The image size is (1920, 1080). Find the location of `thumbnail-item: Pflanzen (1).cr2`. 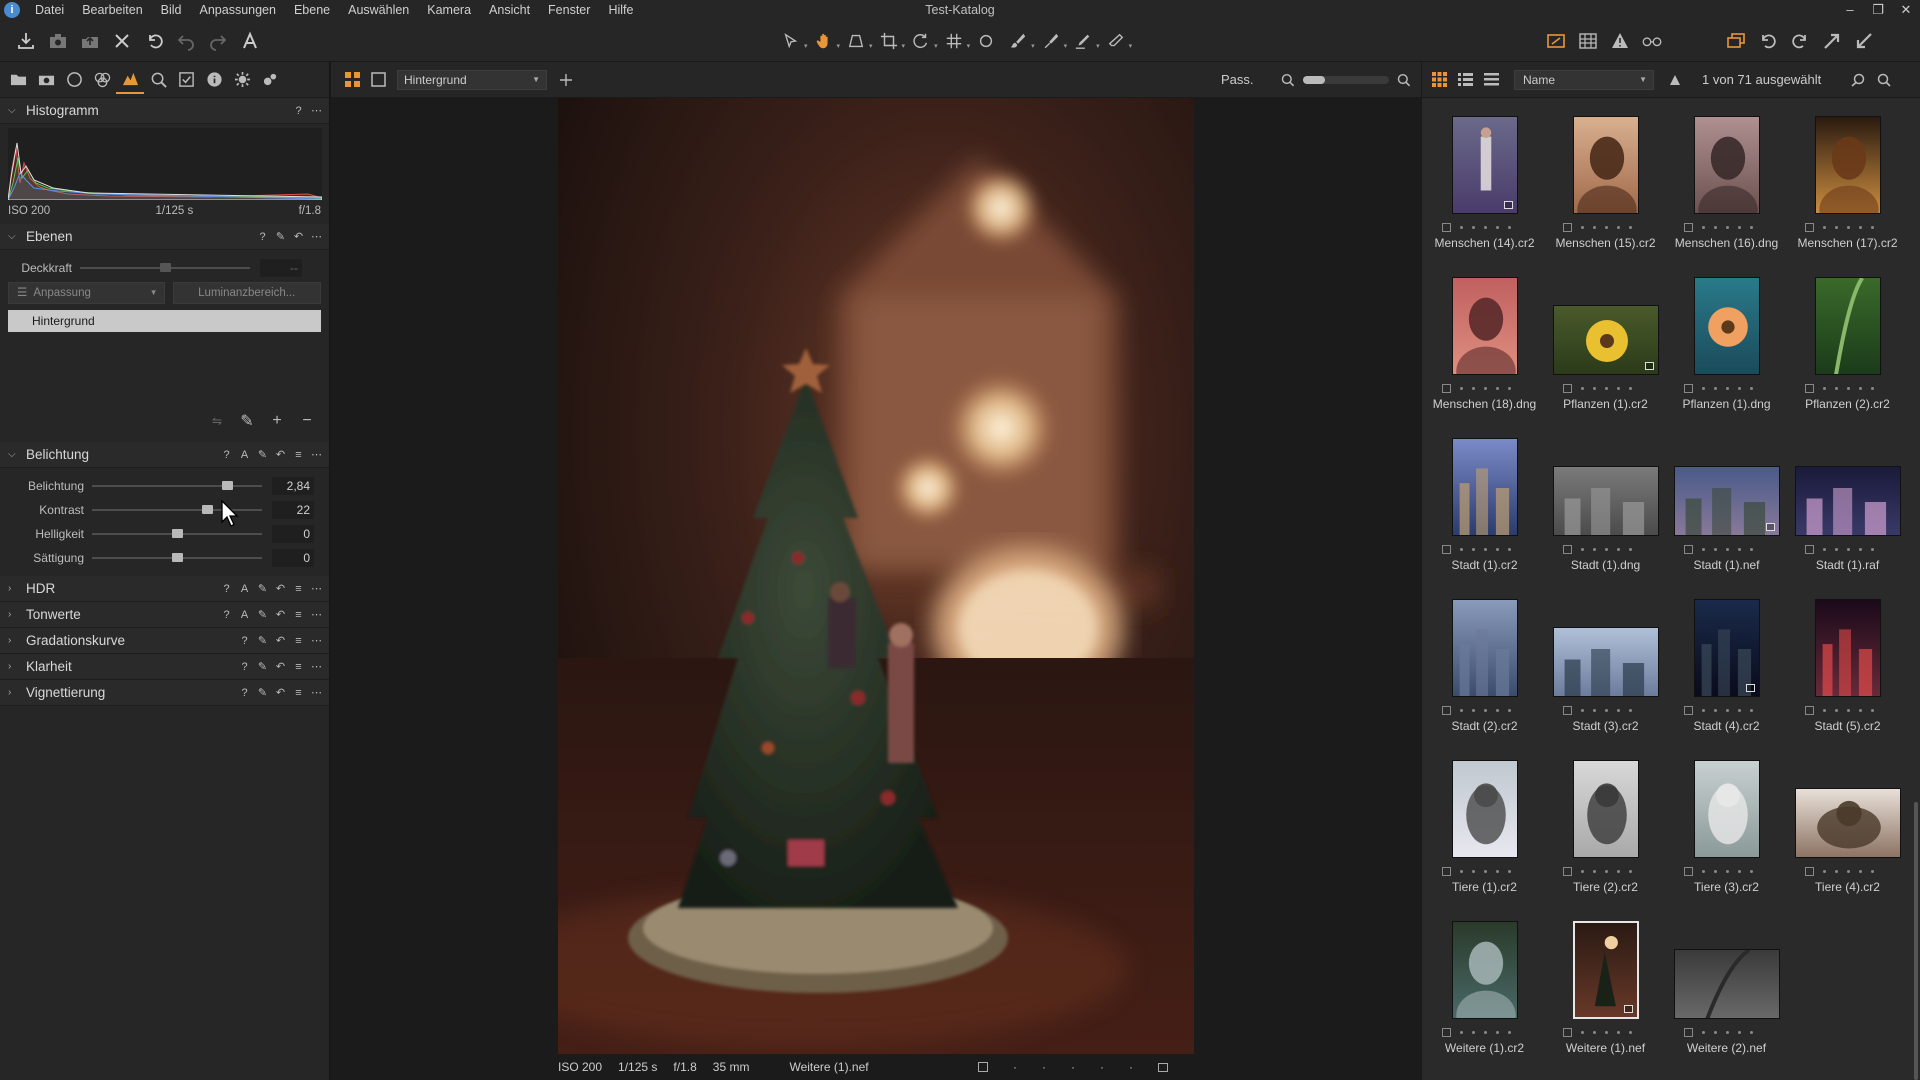

thumbnail-item: Pflanzen (1).cr2 is located at coordinates (1605, 355).